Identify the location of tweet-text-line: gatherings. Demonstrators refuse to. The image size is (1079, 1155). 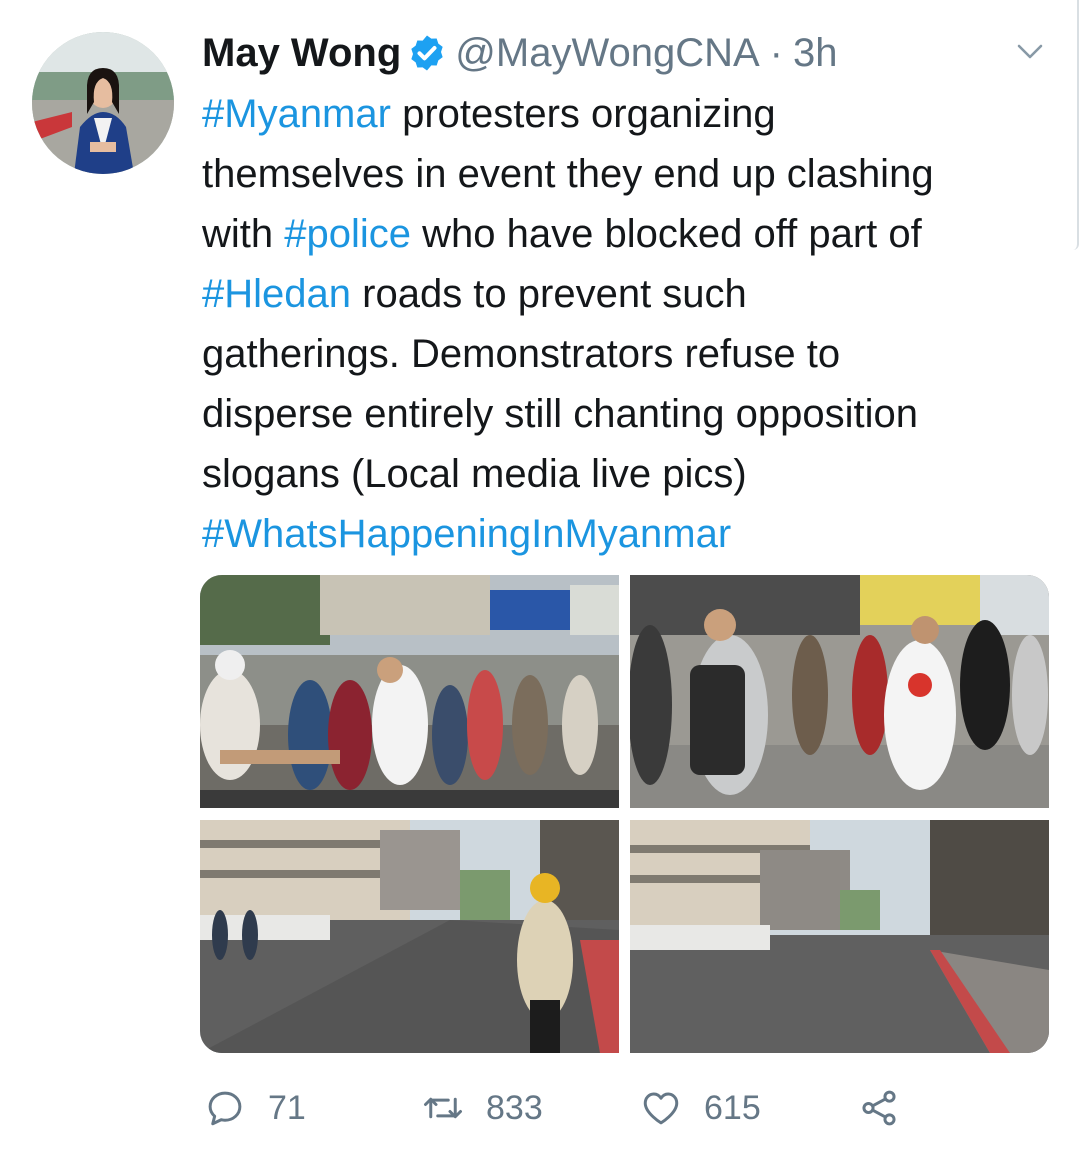
(632, 354).